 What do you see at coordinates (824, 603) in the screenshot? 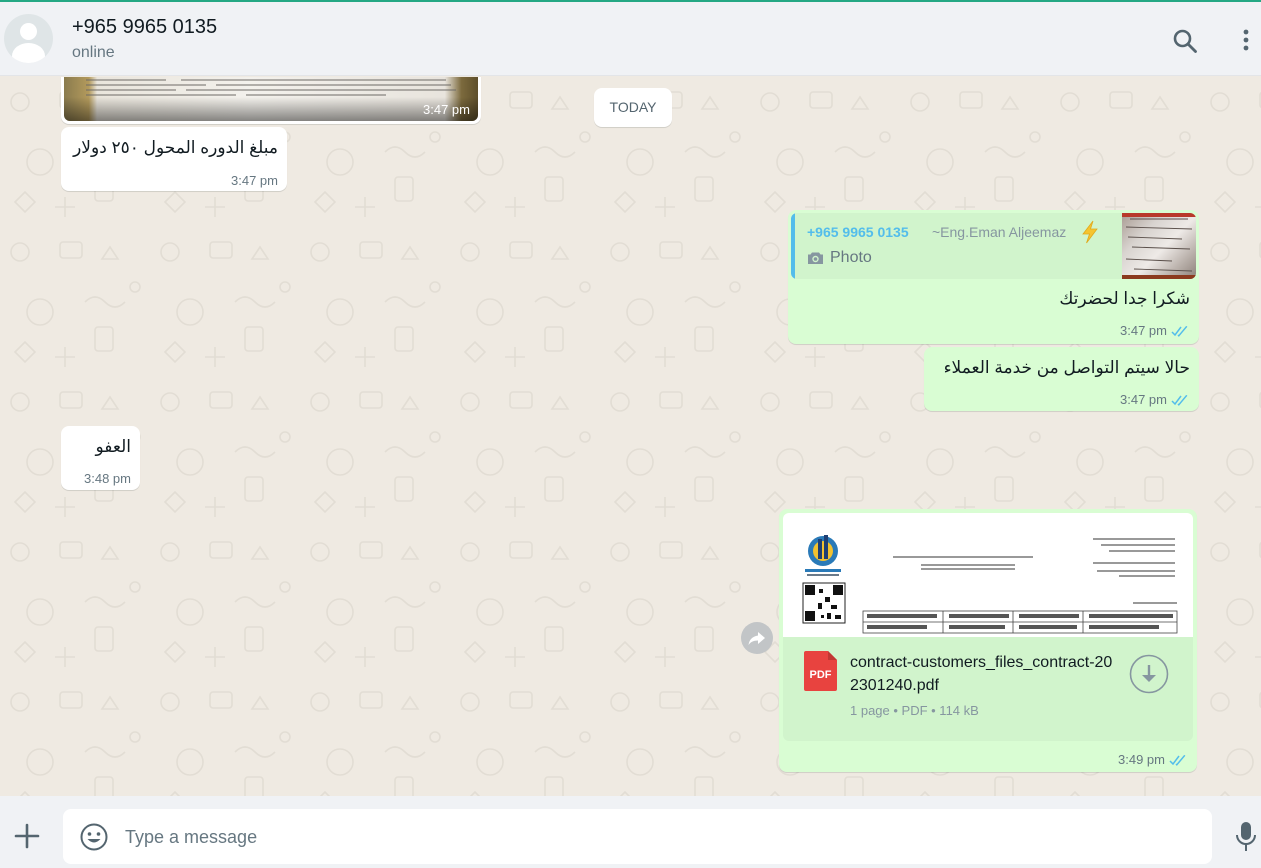
I see `qr-code` at bounding box center [824, 603].